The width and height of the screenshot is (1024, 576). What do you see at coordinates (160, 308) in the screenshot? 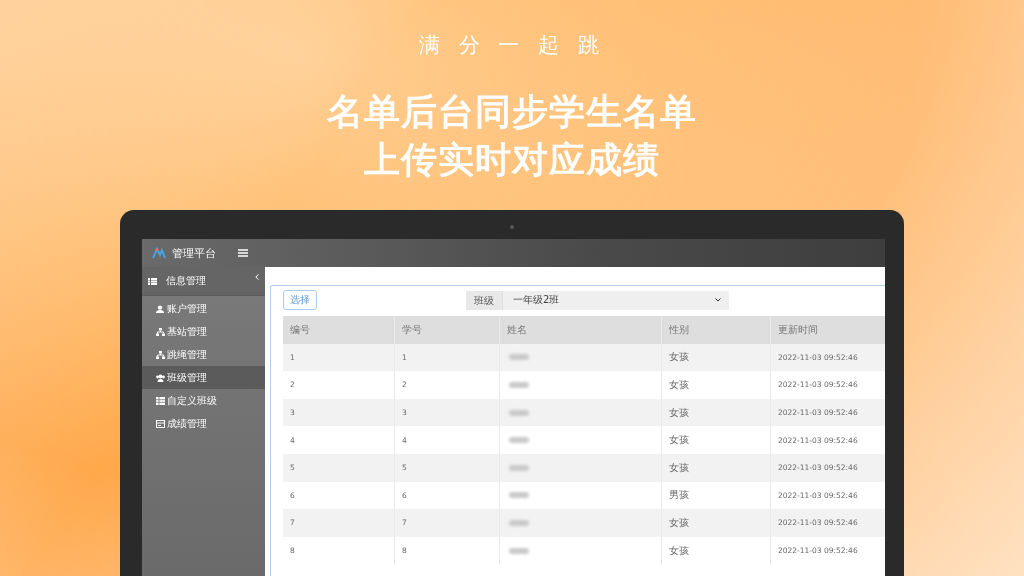
I see `user-icon` at bounding box center [160, 308].